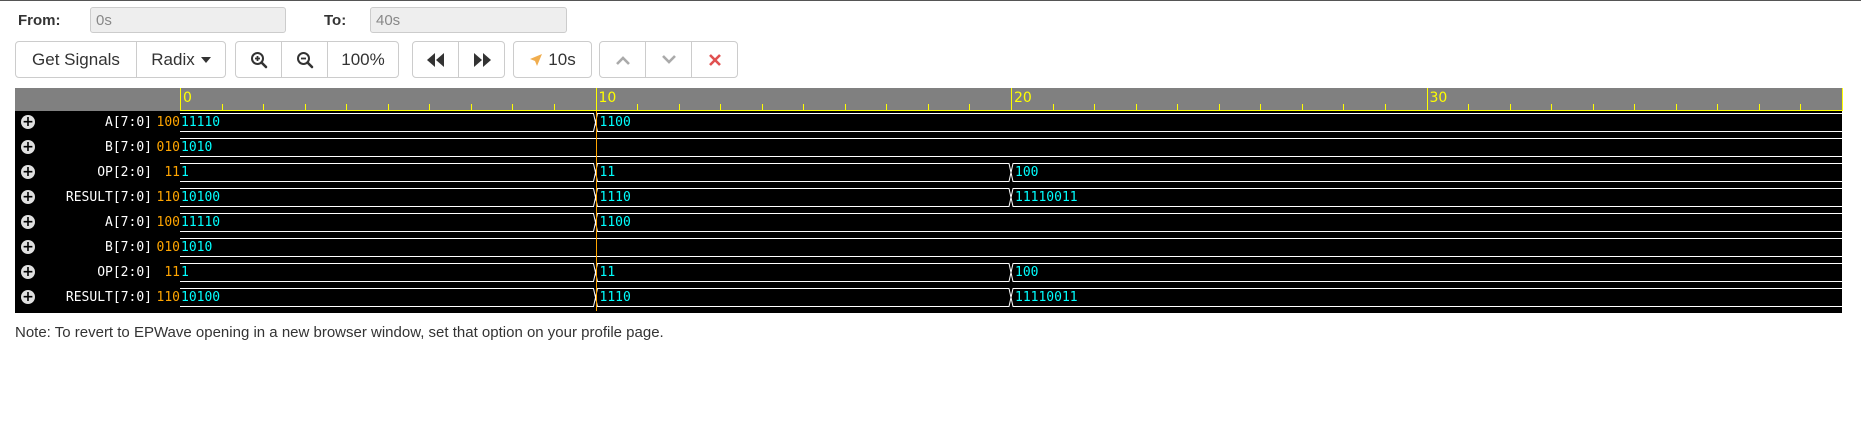 The image size is (1861, 426). I want to click on cursor-time-button: 10s, so click(552, 59).